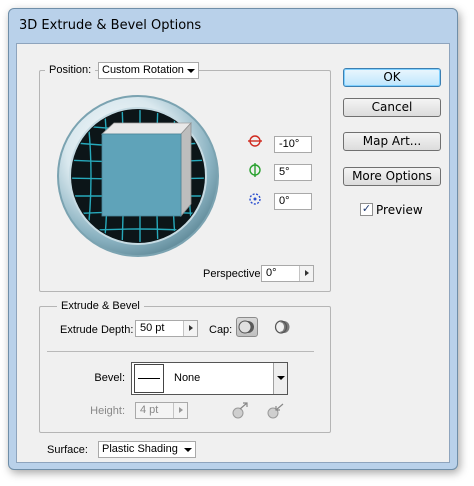 This screenshot has height=486, width=474. I want to click on extrude-separator, so click(180, 351).